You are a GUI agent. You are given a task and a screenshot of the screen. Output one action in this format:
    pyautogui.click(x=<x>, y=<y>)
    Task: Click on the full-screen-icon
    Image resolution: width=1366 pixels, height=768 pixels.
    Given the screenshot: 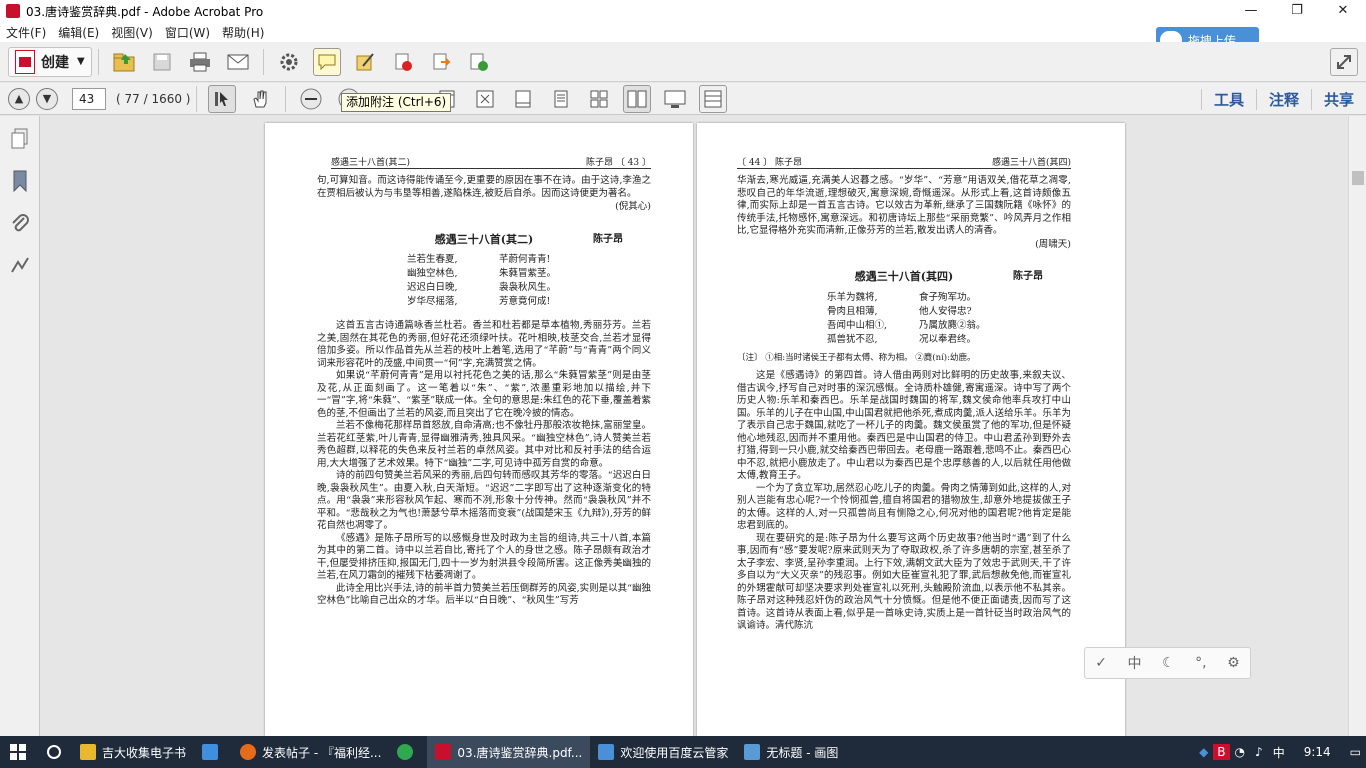 What is the action you would take?
    pyautogui.click(x=675, y=99)
    